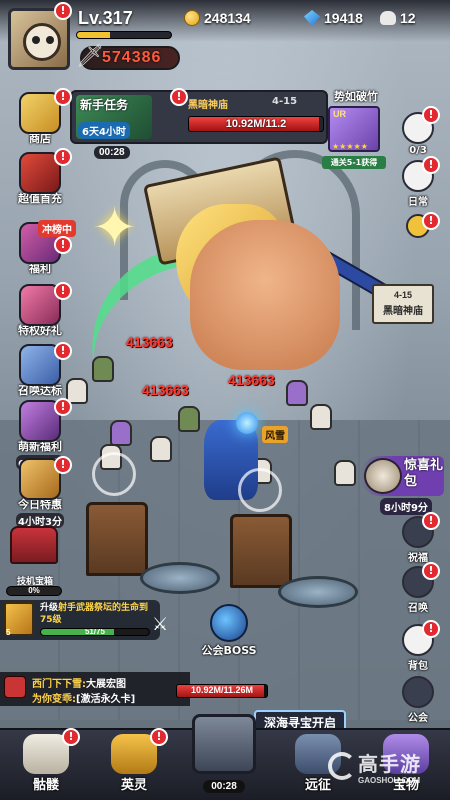 Image resolution: width=450 pixels, height=800 pixels. Describe the element at coordinates (408, 18) in the screenshot. I see `skull-value: 12` at that location.